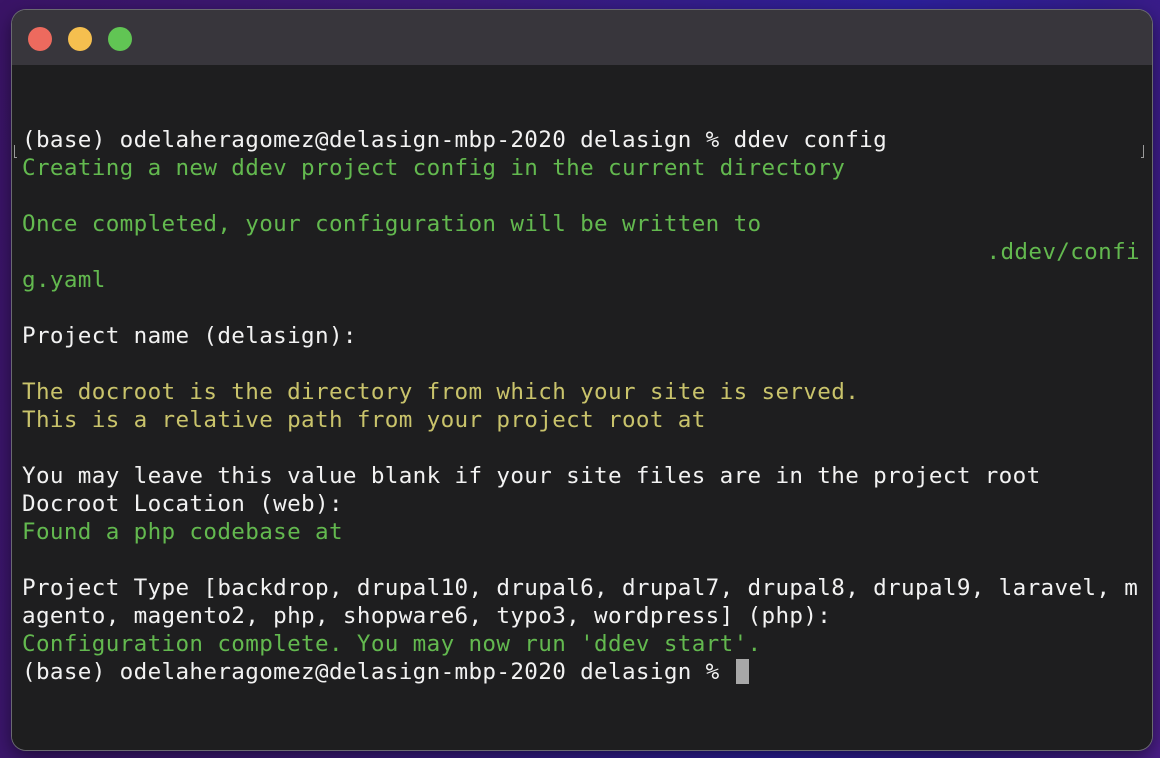 The width and height of the screenshot is (1160, 758). What do you see at coordinates (182, 504) in the screenshot?
I see `prompt-question: Docroot Location (web):` at bounding box center [182, 504].